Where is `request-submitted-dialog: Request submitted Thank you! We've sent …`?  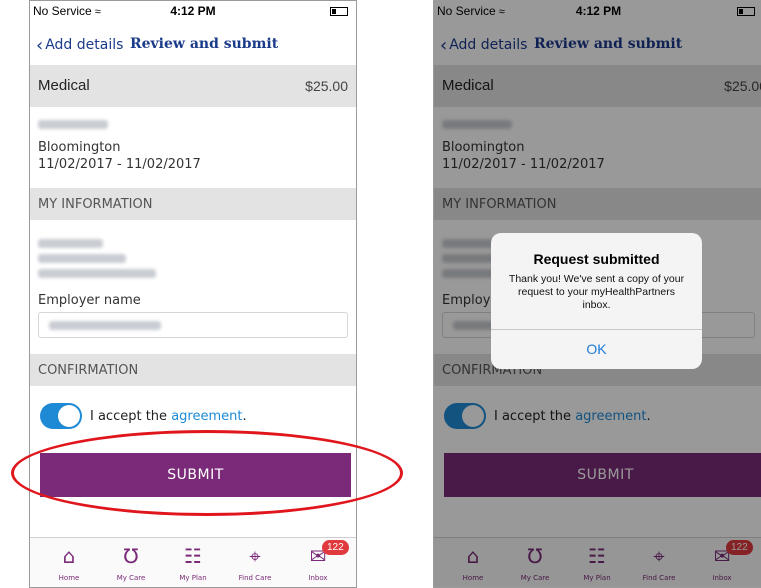 request-submitted-dialog: Request submitted Thank you! We've sent … is located at coordinates (596, 301).